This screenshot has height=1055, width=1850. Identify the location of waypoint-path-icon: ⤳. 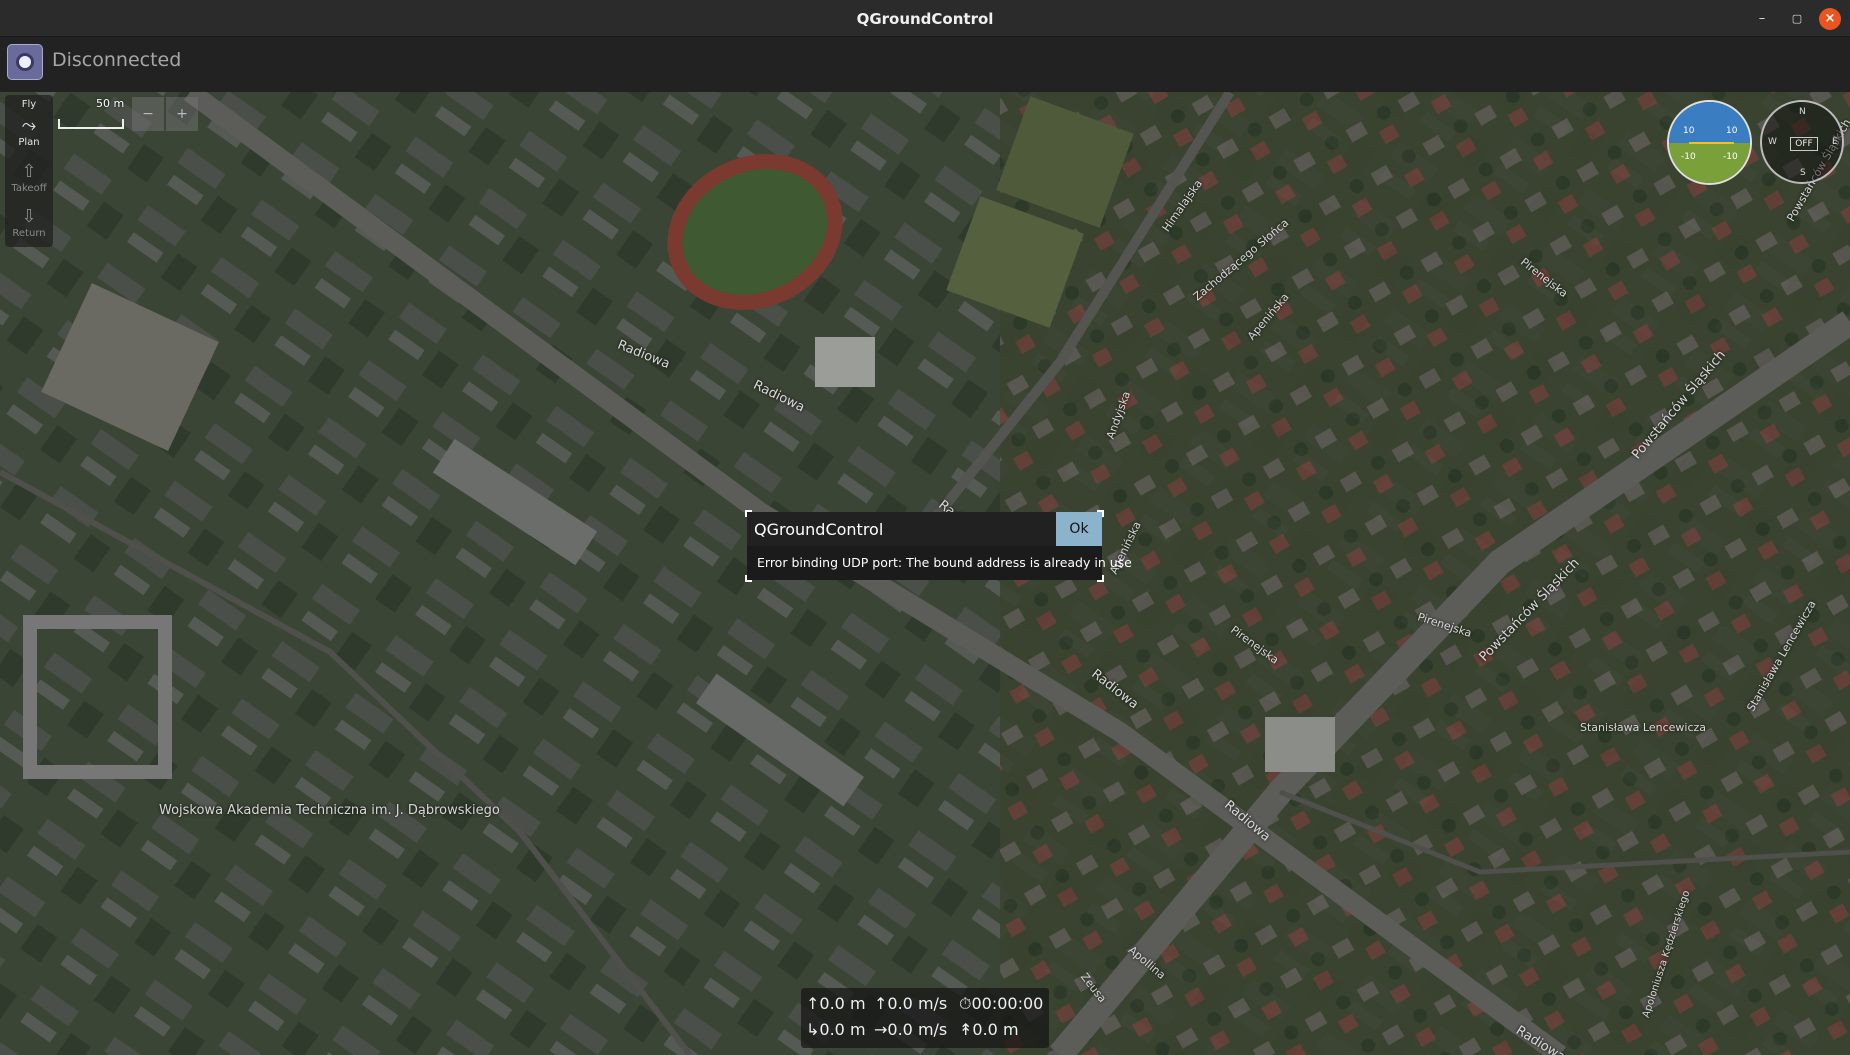
(29, 125).